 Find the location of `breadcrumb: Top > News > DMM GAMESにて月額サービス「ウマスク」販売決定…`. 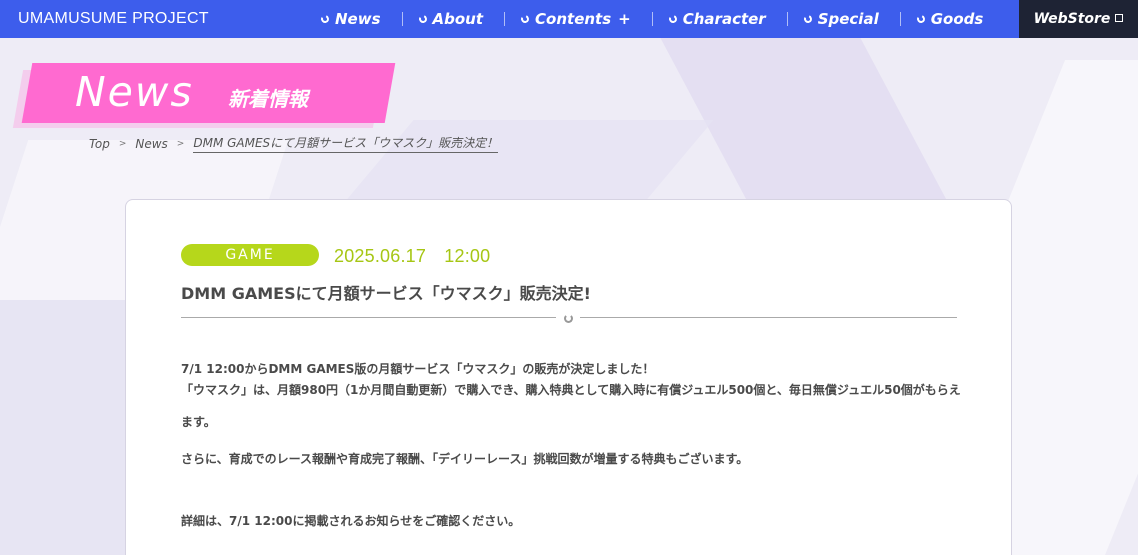

breadcrumb: Top > News > DMM GAMESにて月額サービス「ウマスク」販売決定… is located at coordinates (294, 143).